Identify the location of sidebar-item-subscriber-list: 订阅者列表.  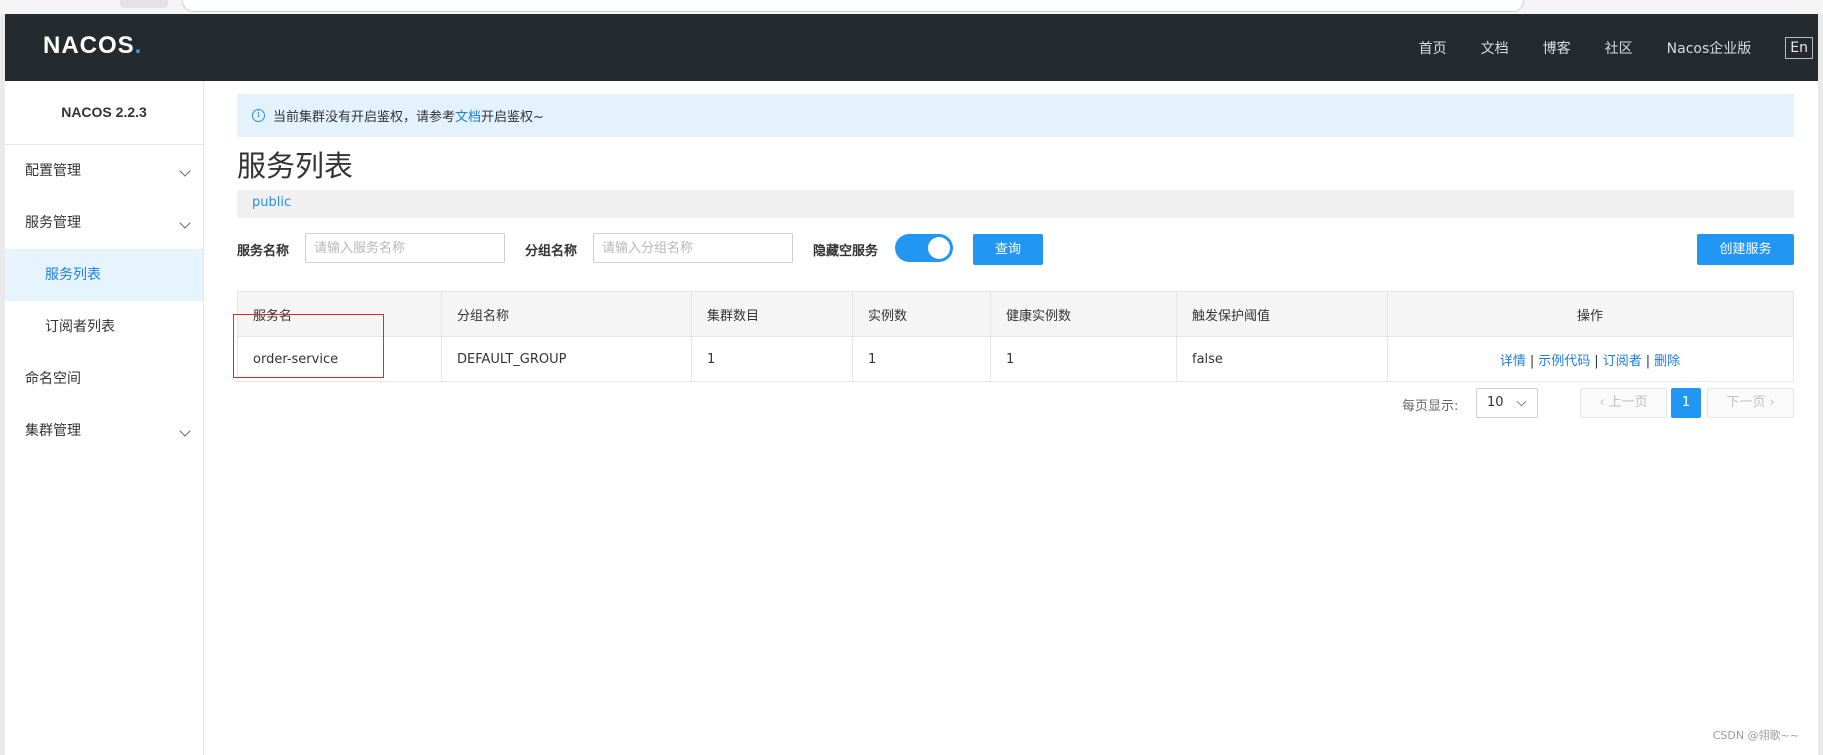
(104, 327).